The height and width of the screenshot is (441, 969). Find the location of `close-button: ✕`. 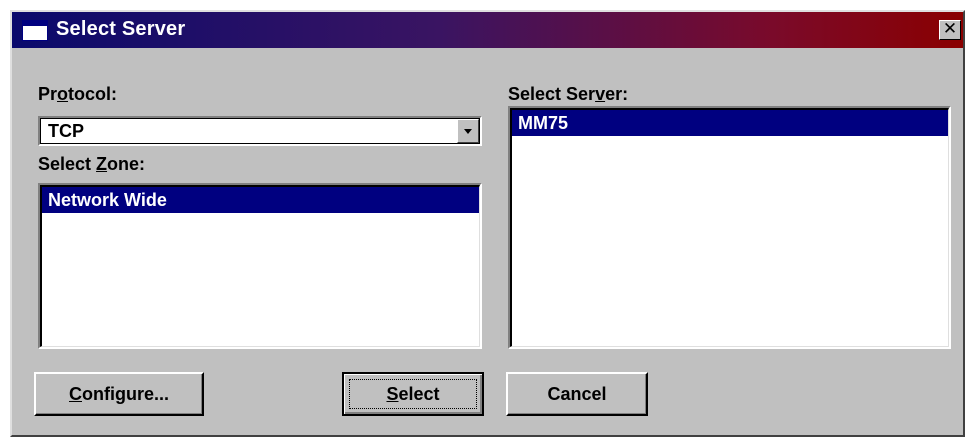

close-button: ✕ is located at coordinates (950, 30).